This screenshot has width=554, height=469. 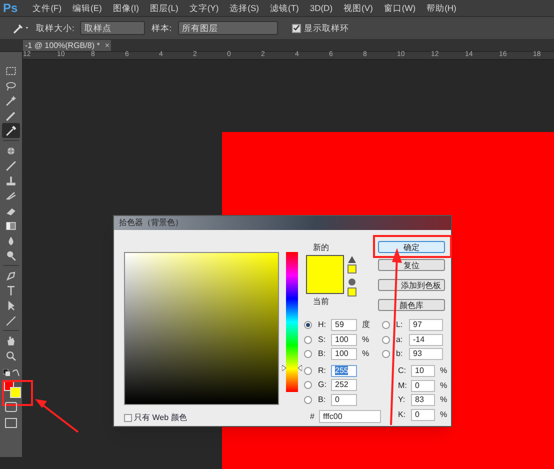 What do you see at coordinates (87, 8) in the screenshot?
I see `menu-item: 编辑(E)` at bounding box center [87, 8].